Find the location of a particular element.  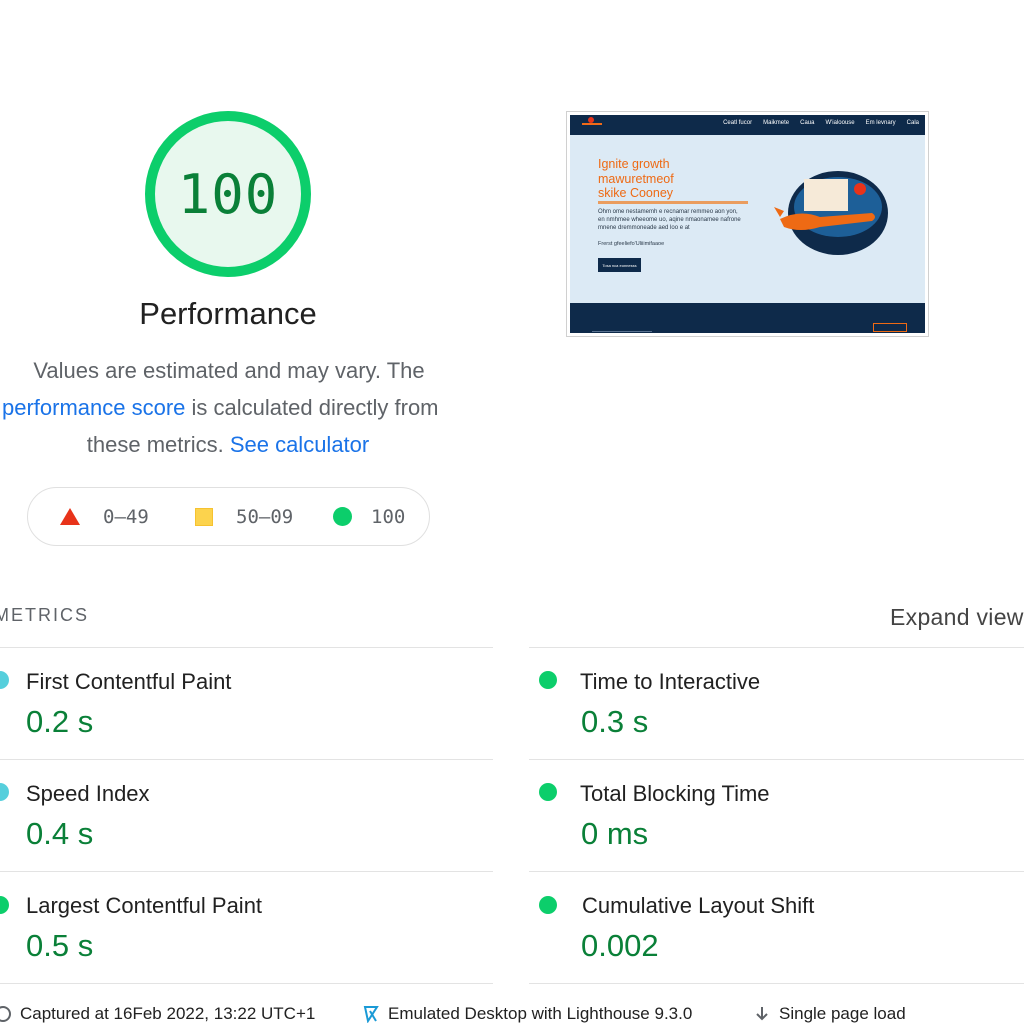

thumbnail-footer-button is located at coordinates (890, 327).